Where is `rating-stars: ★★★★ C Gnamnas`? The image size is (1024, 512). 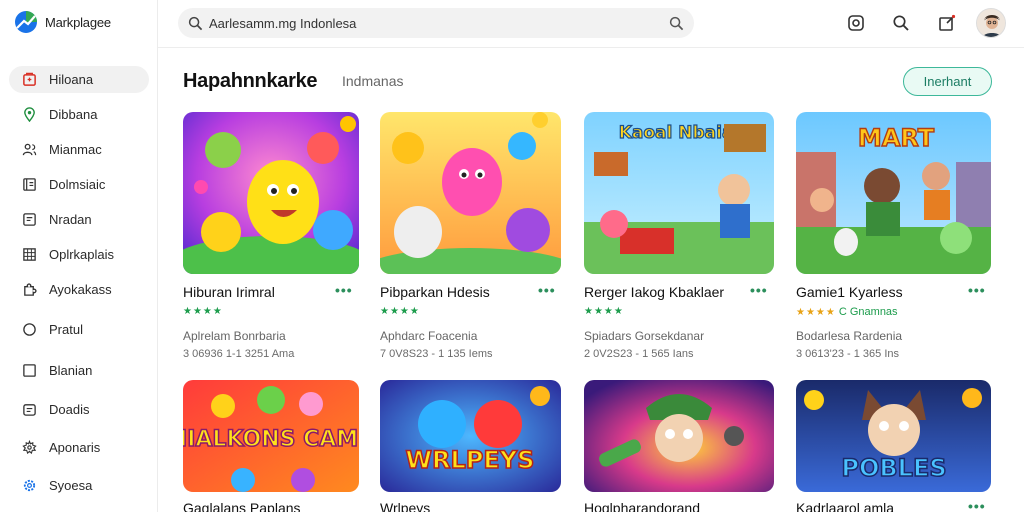 rating-stars: ★★★★ C Gnamnas is located at coordinates (847, 312).